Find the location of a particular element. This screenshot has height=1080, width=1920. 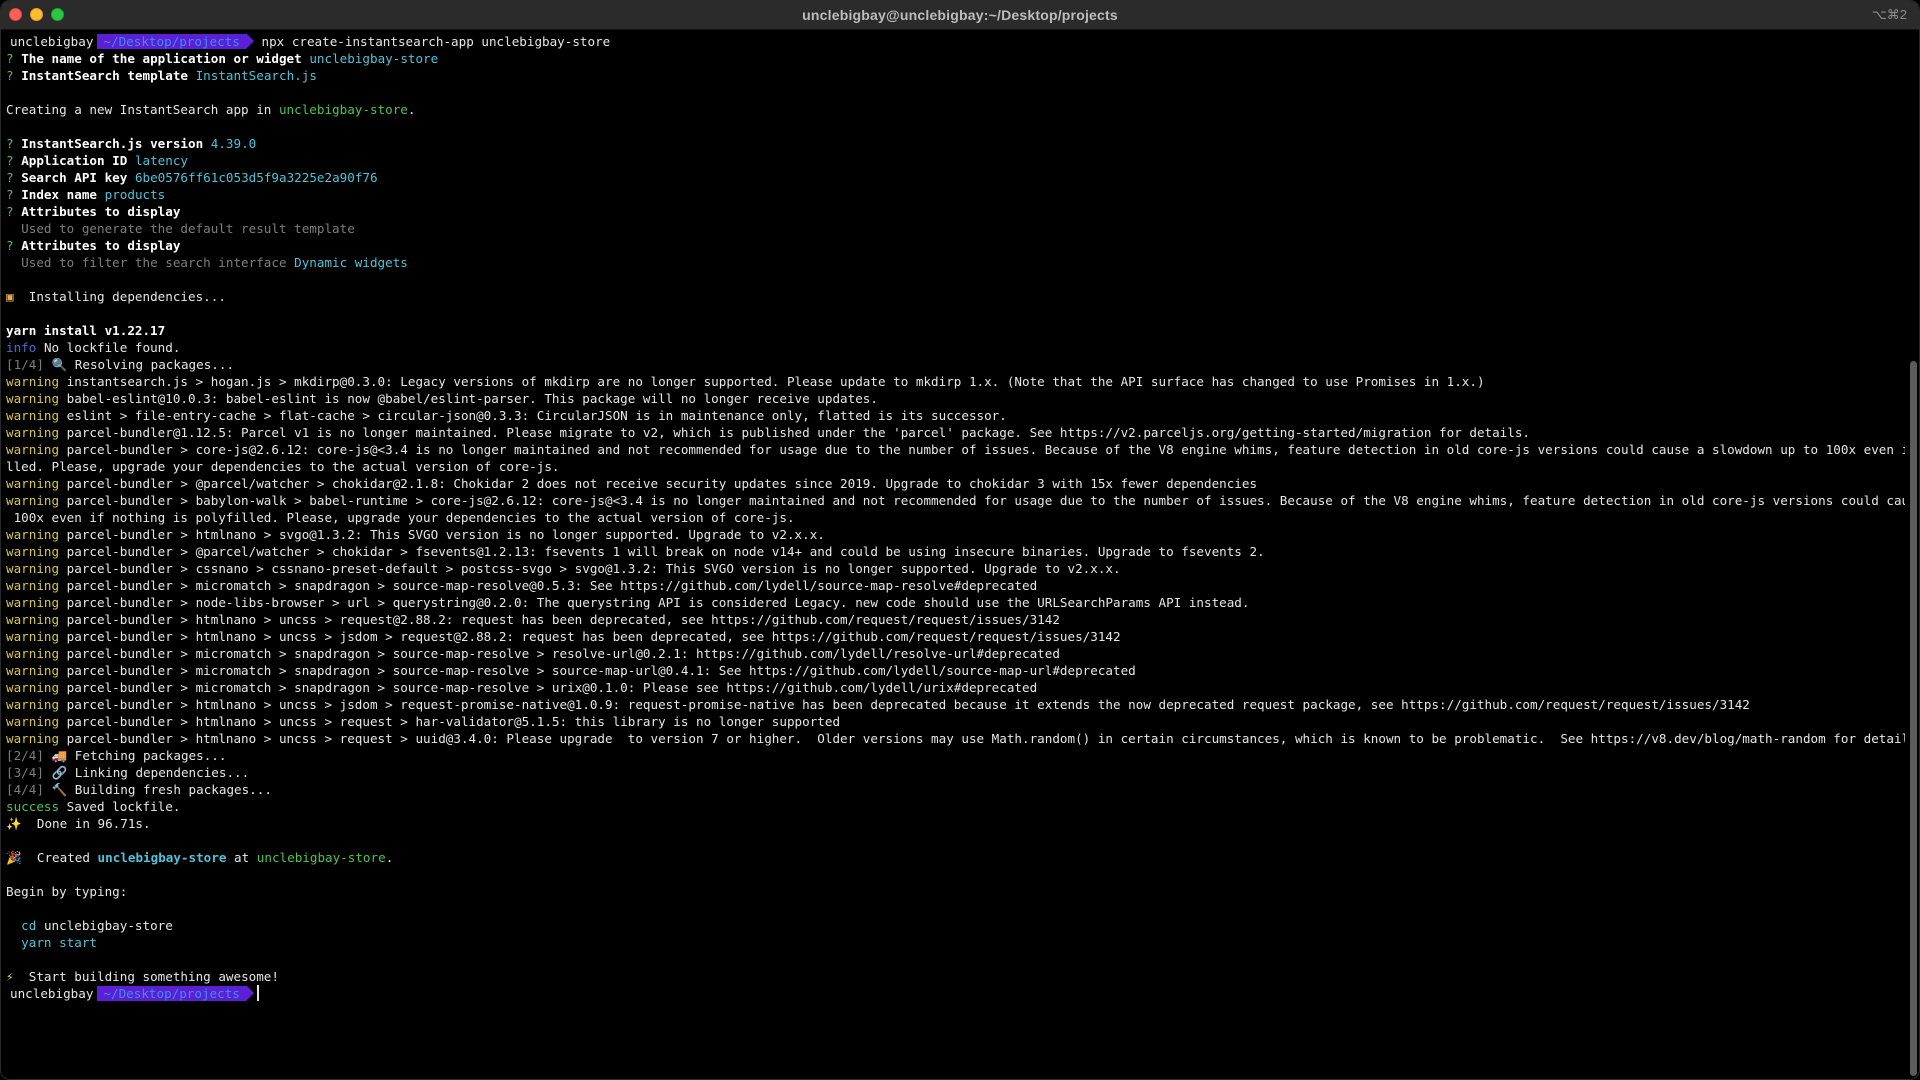

sparkles-icon: ✨ is located at coordinates (14, 823).